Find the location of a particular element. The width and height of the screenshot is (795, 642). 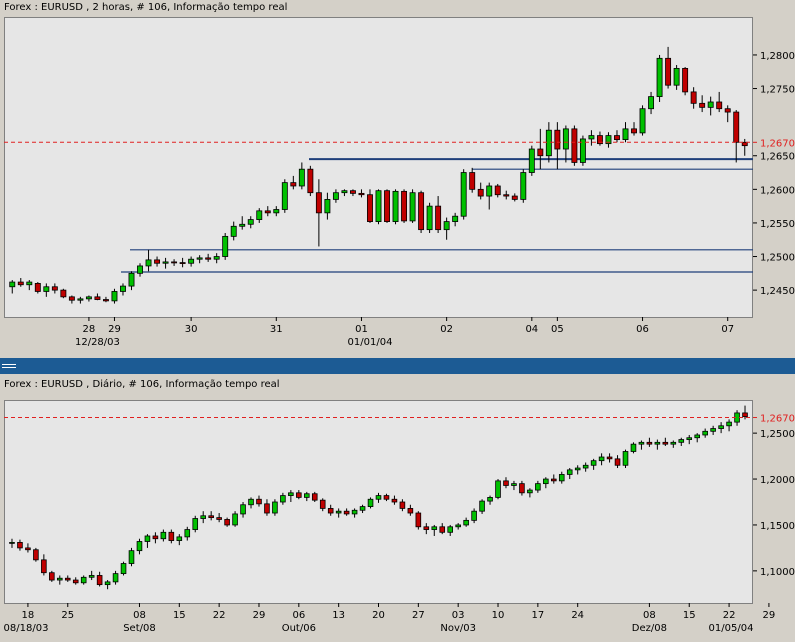

splitter-grip-icon is located at coordinates (9, 366).